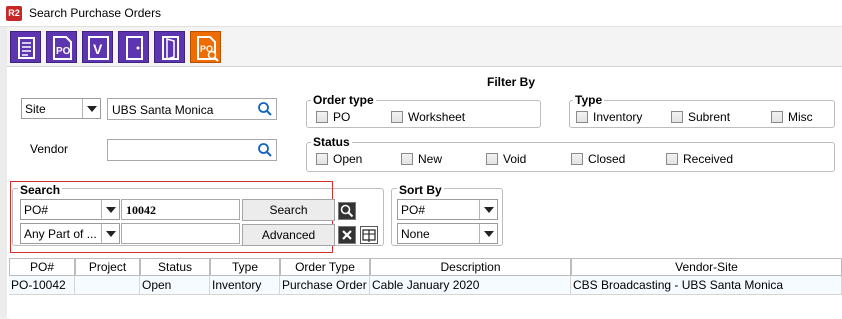  I want to click on po-search-icon: PO, so click(208, 49).